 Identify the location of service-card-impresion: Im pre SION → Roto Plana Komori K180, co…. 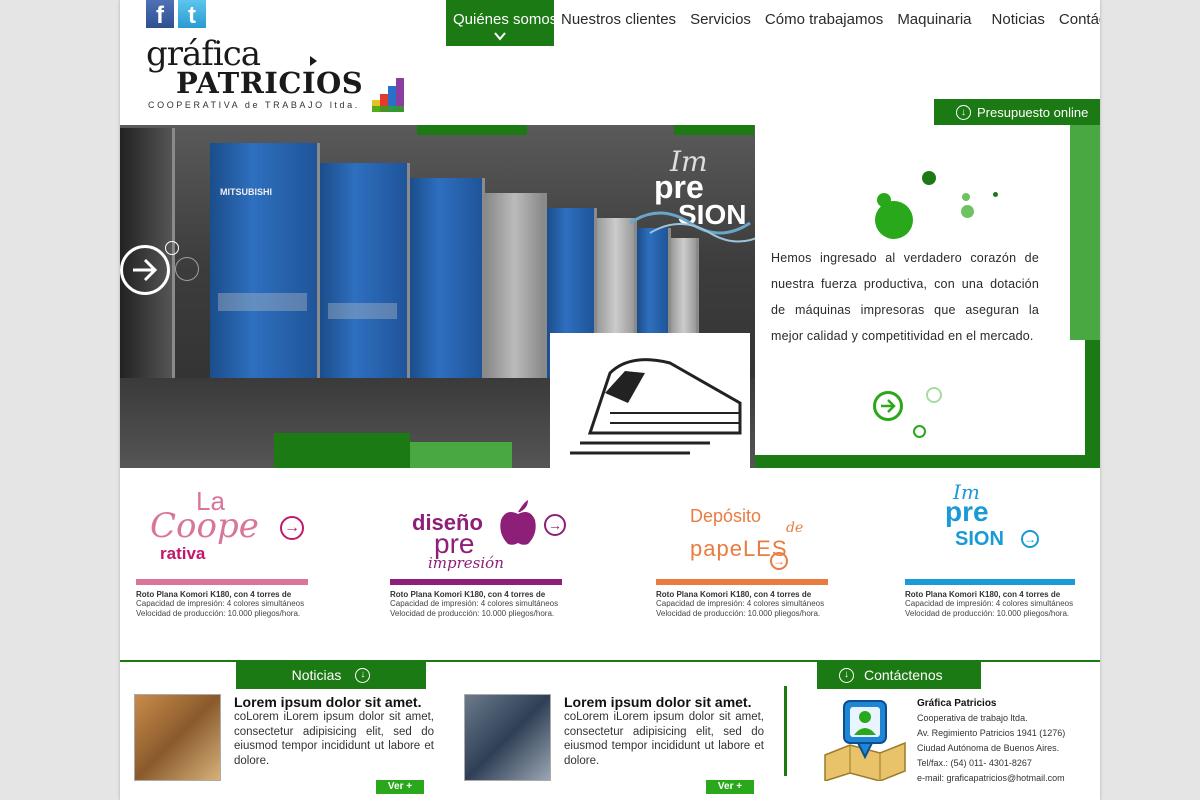
(995, 549).